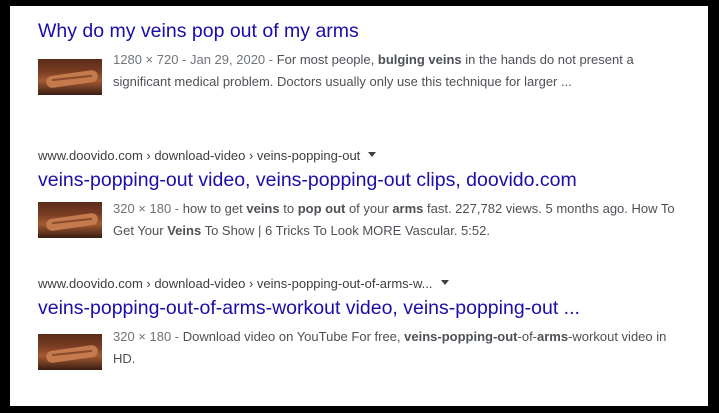  What do you see at coordinates (369, 208) in the screenshot?
I see `snippet-segment: of your` at bounding box center [369, 208].